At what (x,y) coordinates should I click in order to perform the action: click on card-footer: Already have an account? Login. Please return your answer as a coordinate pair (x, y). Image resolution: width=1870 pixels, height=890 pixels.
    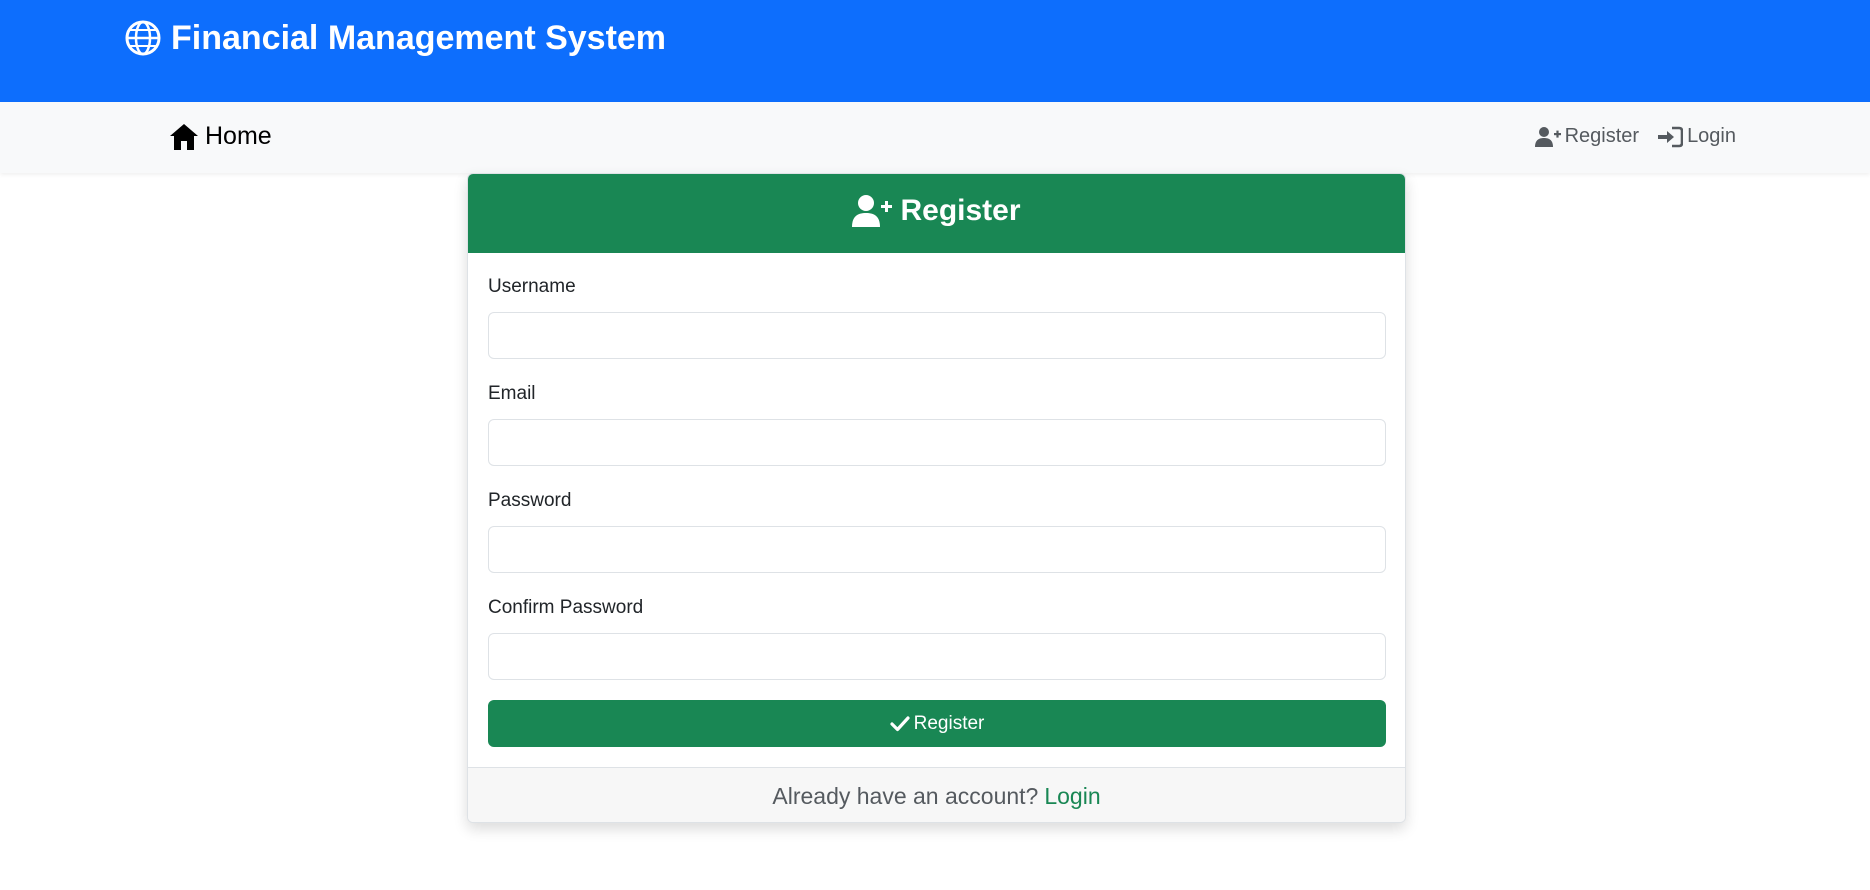
    Looking at the image, I should click on (936, 794).